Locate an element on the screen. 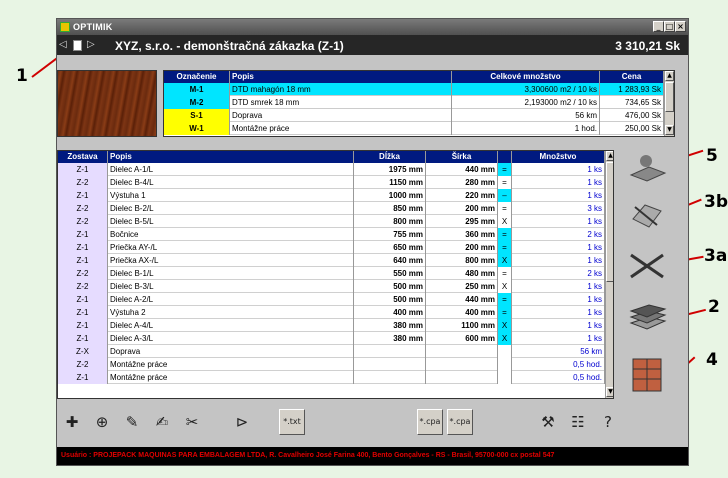  parts-row: Z-1 Výstuha 1 1000 mm 220 mm –1 ks is located at coordinates (331, 195).